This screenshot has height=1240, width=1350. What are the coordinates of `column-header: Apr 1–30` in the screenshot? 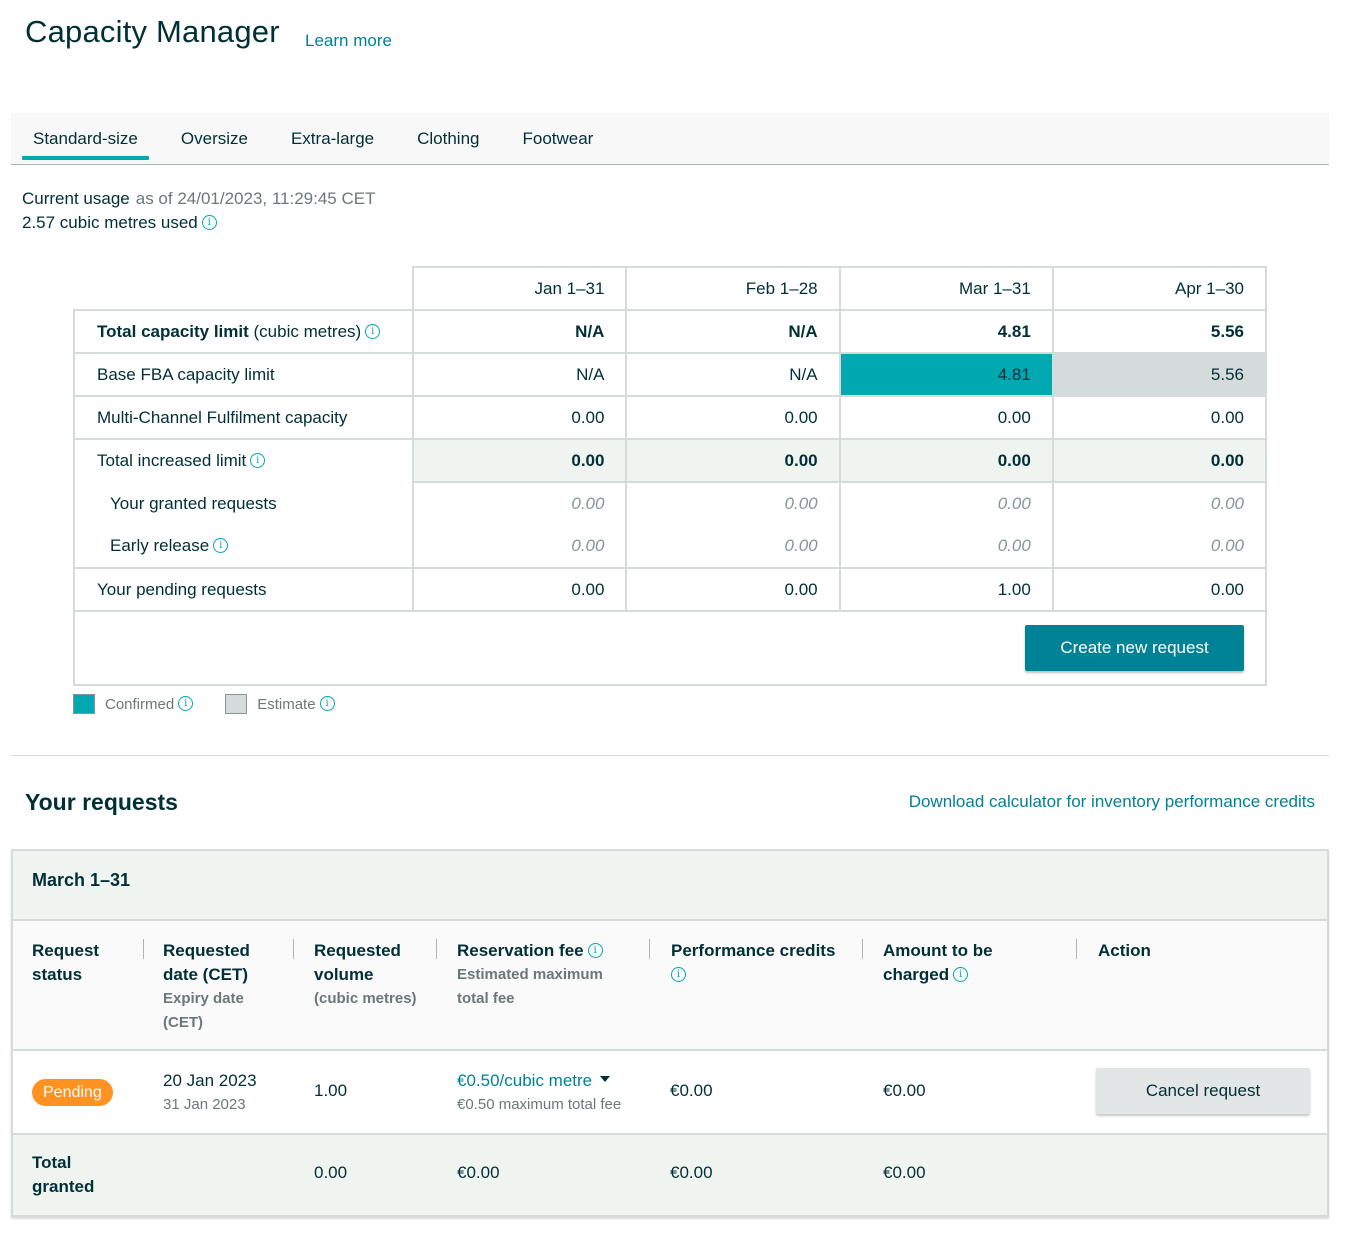 It's located at (1159, 288).